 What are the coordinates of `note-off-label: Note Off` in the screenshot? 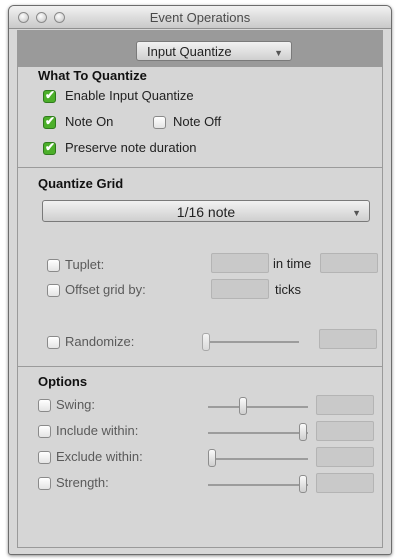 It's located at (197, 121).